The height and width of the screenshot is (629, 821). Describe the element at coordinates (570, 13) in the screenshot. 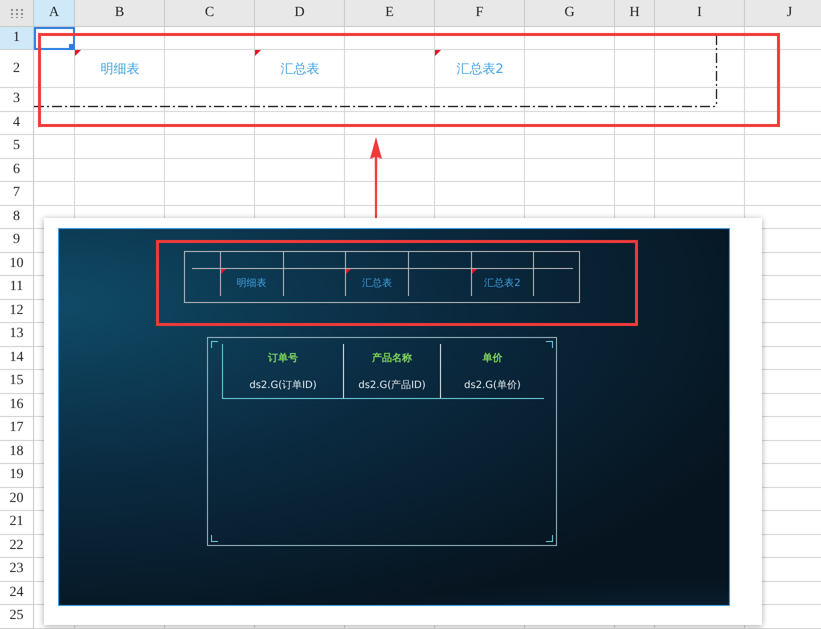

I see `column-header: G` at that location.